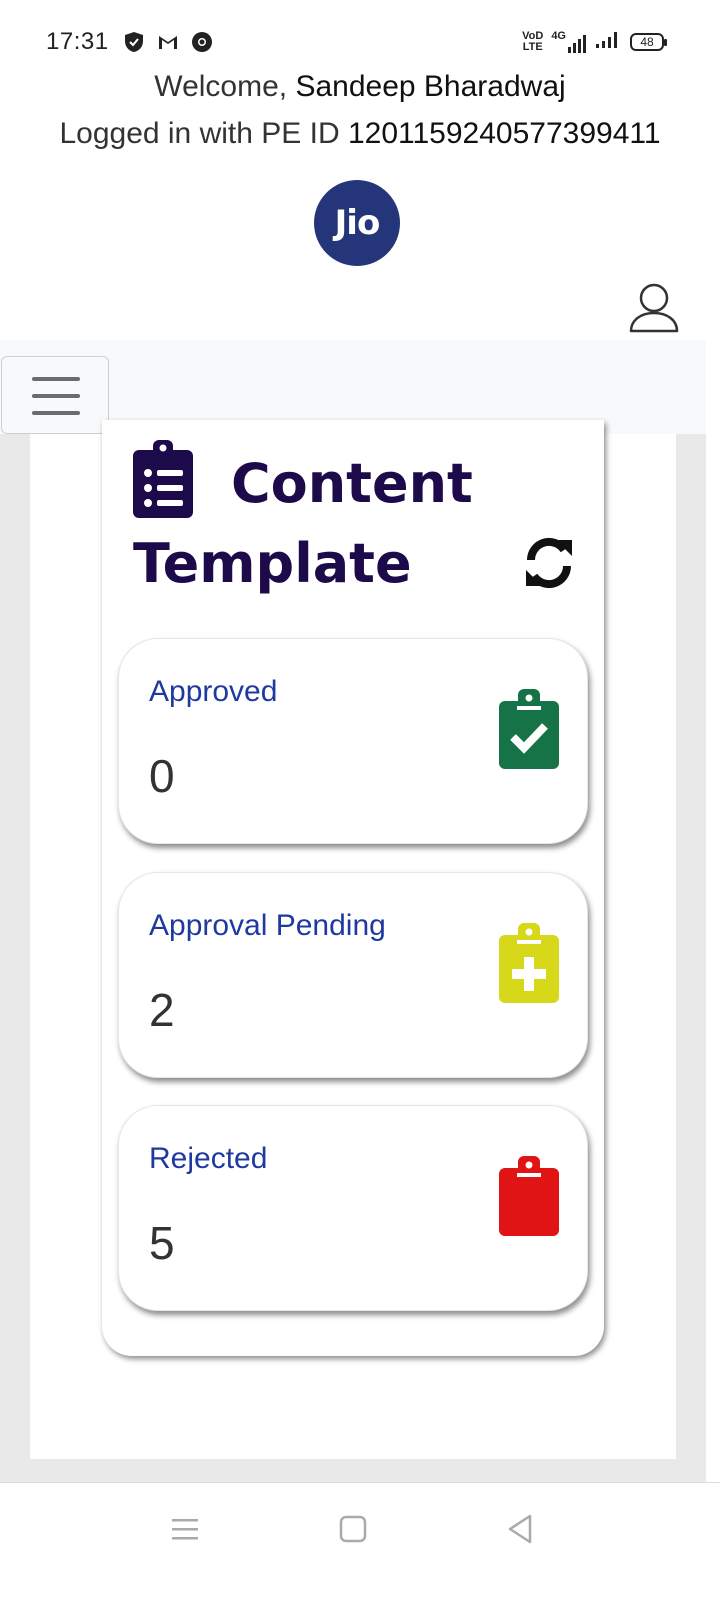  Describe the element at coordinates (134, 42) in the screenshot. I see `shield-icon` at that location.